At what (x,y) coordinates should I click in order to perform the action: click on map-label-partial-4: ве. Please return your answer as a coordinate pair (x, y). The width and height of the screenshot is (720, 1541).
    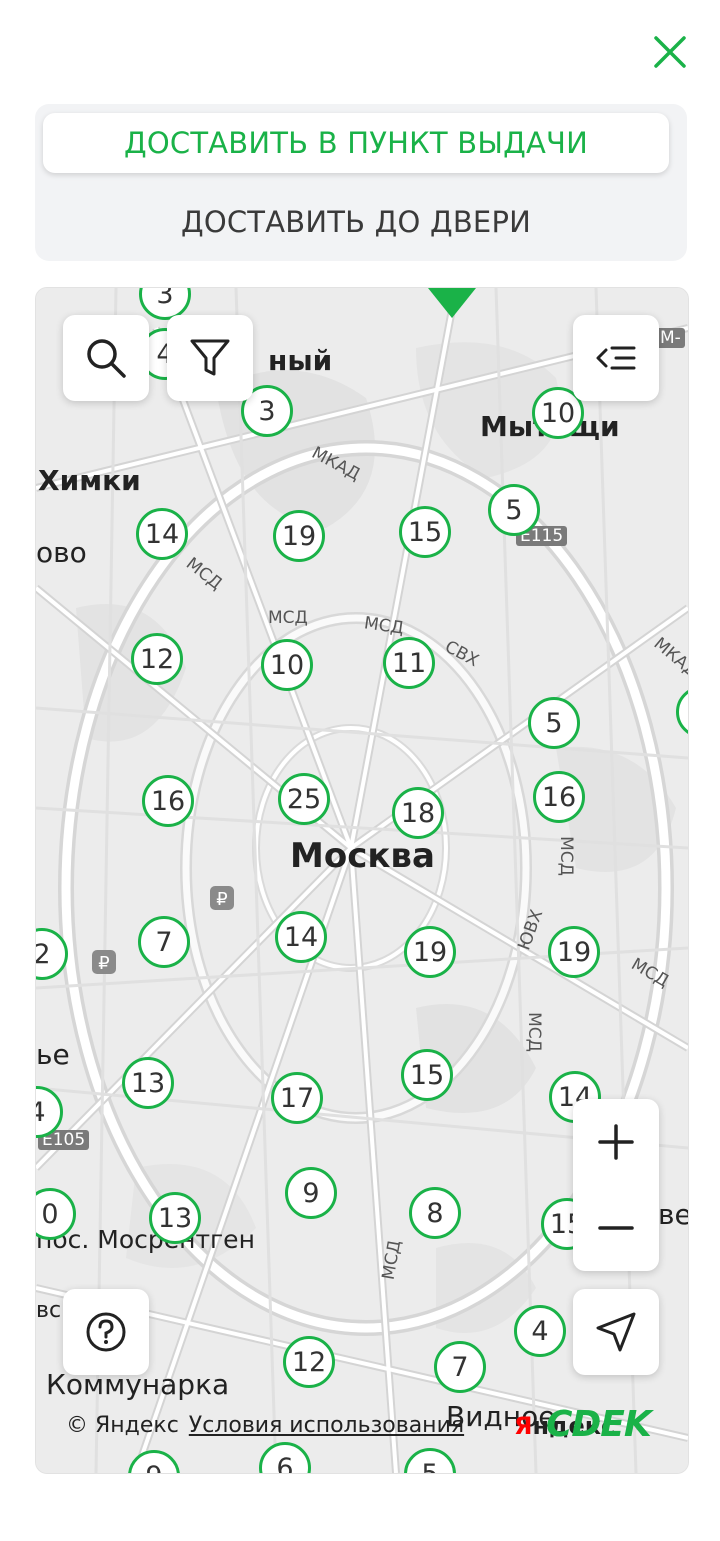
    Looking at the image, I should click on (673, 1214).